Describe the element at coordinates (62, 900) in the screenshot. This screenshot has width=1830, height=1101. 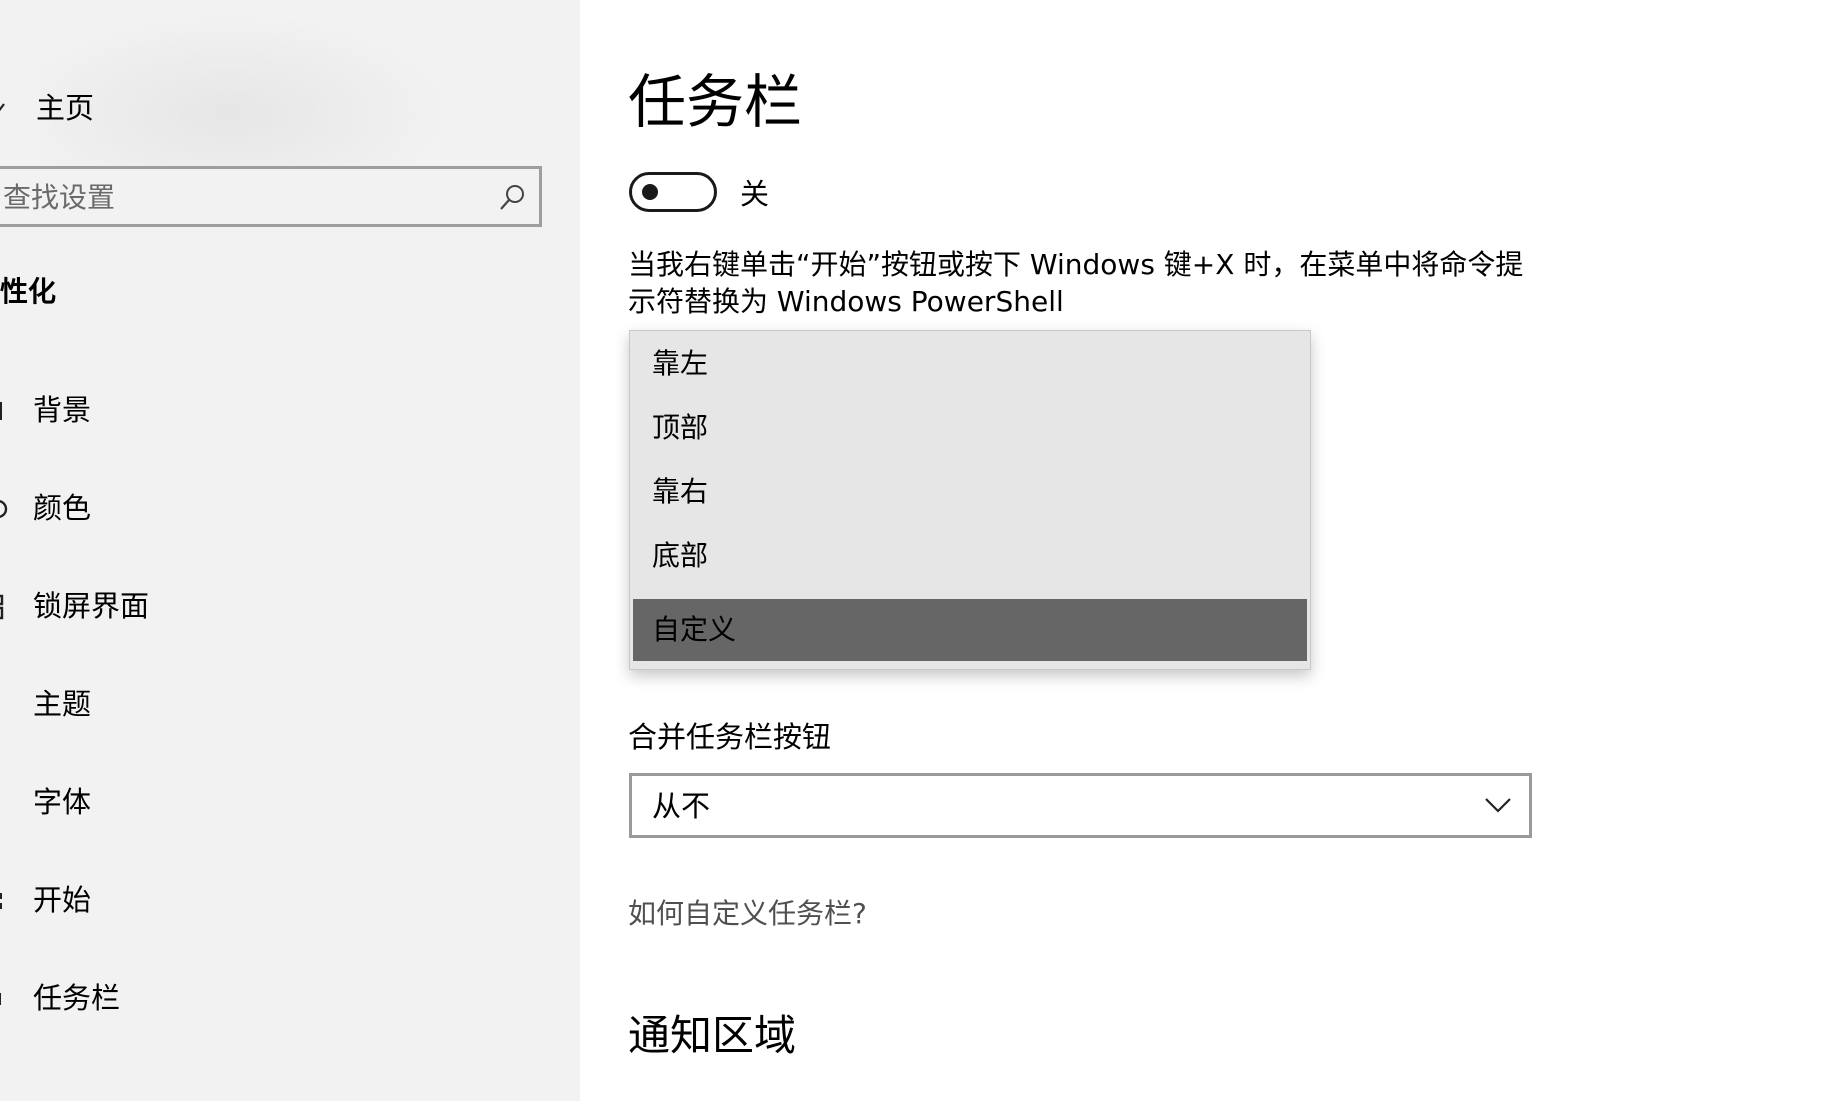
I see `sidebar-item-label: 开始` at that location.